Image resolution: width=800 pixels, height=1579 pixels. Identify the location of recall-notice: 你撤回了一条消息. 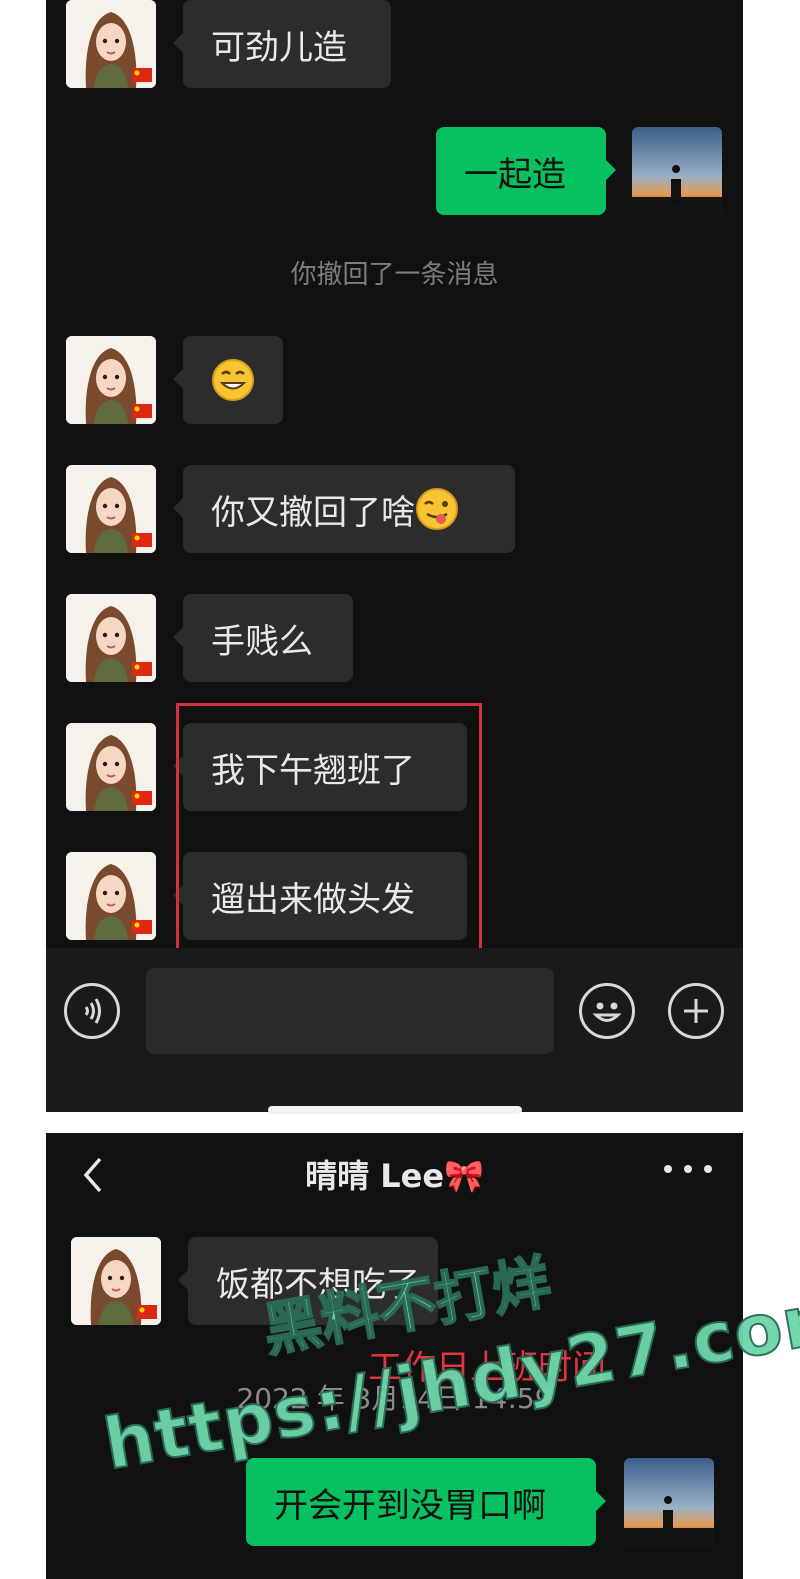
(394, 275).